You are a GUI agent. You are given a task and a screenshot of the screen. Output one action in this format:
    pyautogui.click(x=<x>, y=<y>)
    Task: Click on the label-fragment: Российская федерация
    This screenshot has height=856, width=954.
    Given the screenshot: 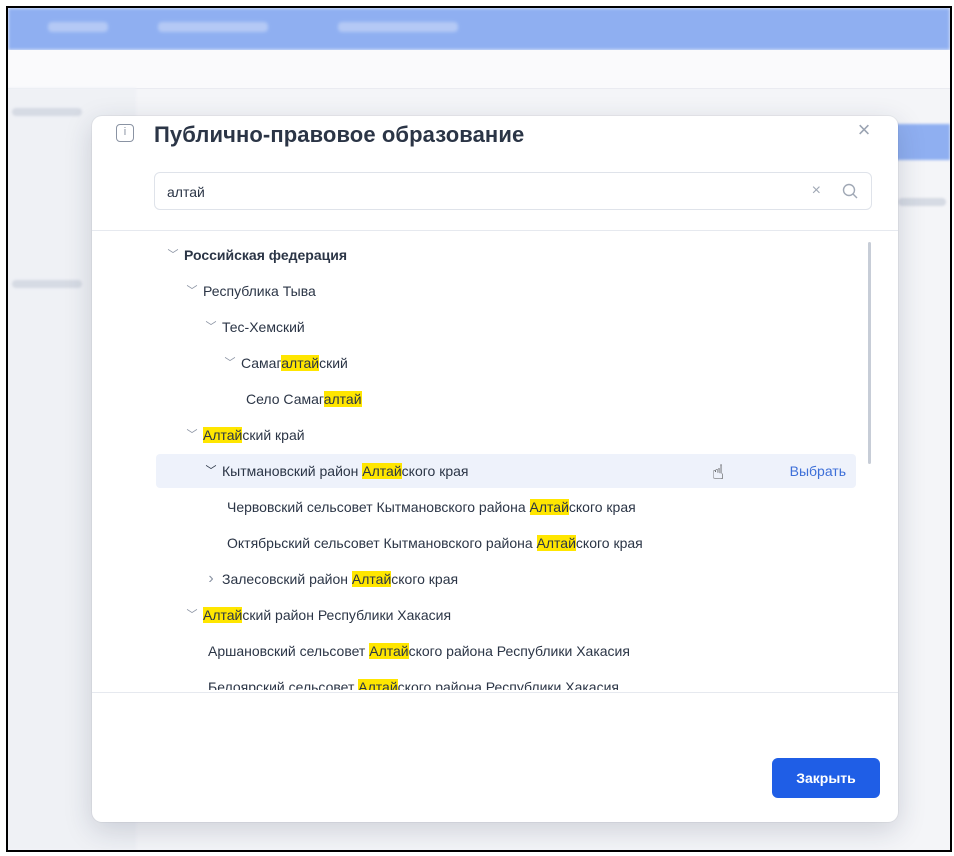 What is the action you would take?
    pyautogui.click(x=266, y=255)
    